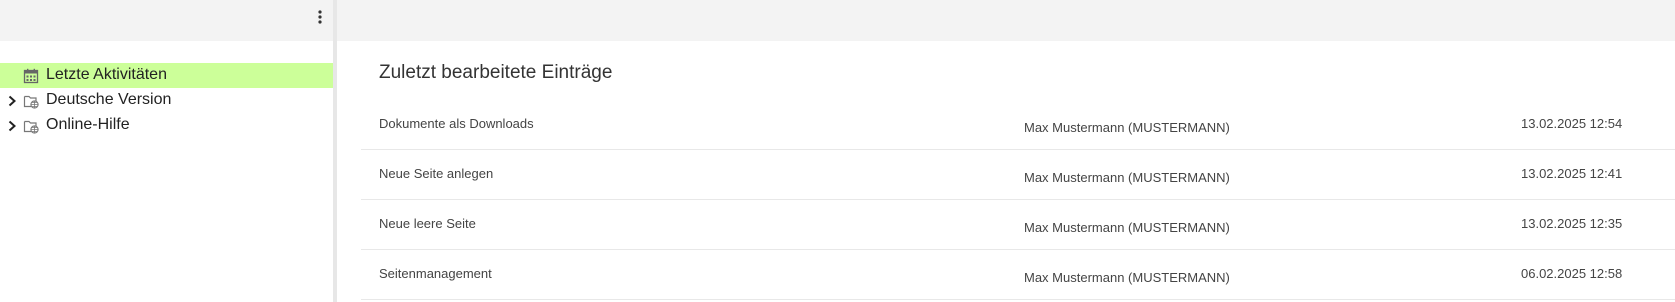 The height and width of the screenshot is (302, 1675). Describe the element at coordinates (106, 74) in the screenshot. I see `tree-item-label: Letzte Aktivitäten` at that location.